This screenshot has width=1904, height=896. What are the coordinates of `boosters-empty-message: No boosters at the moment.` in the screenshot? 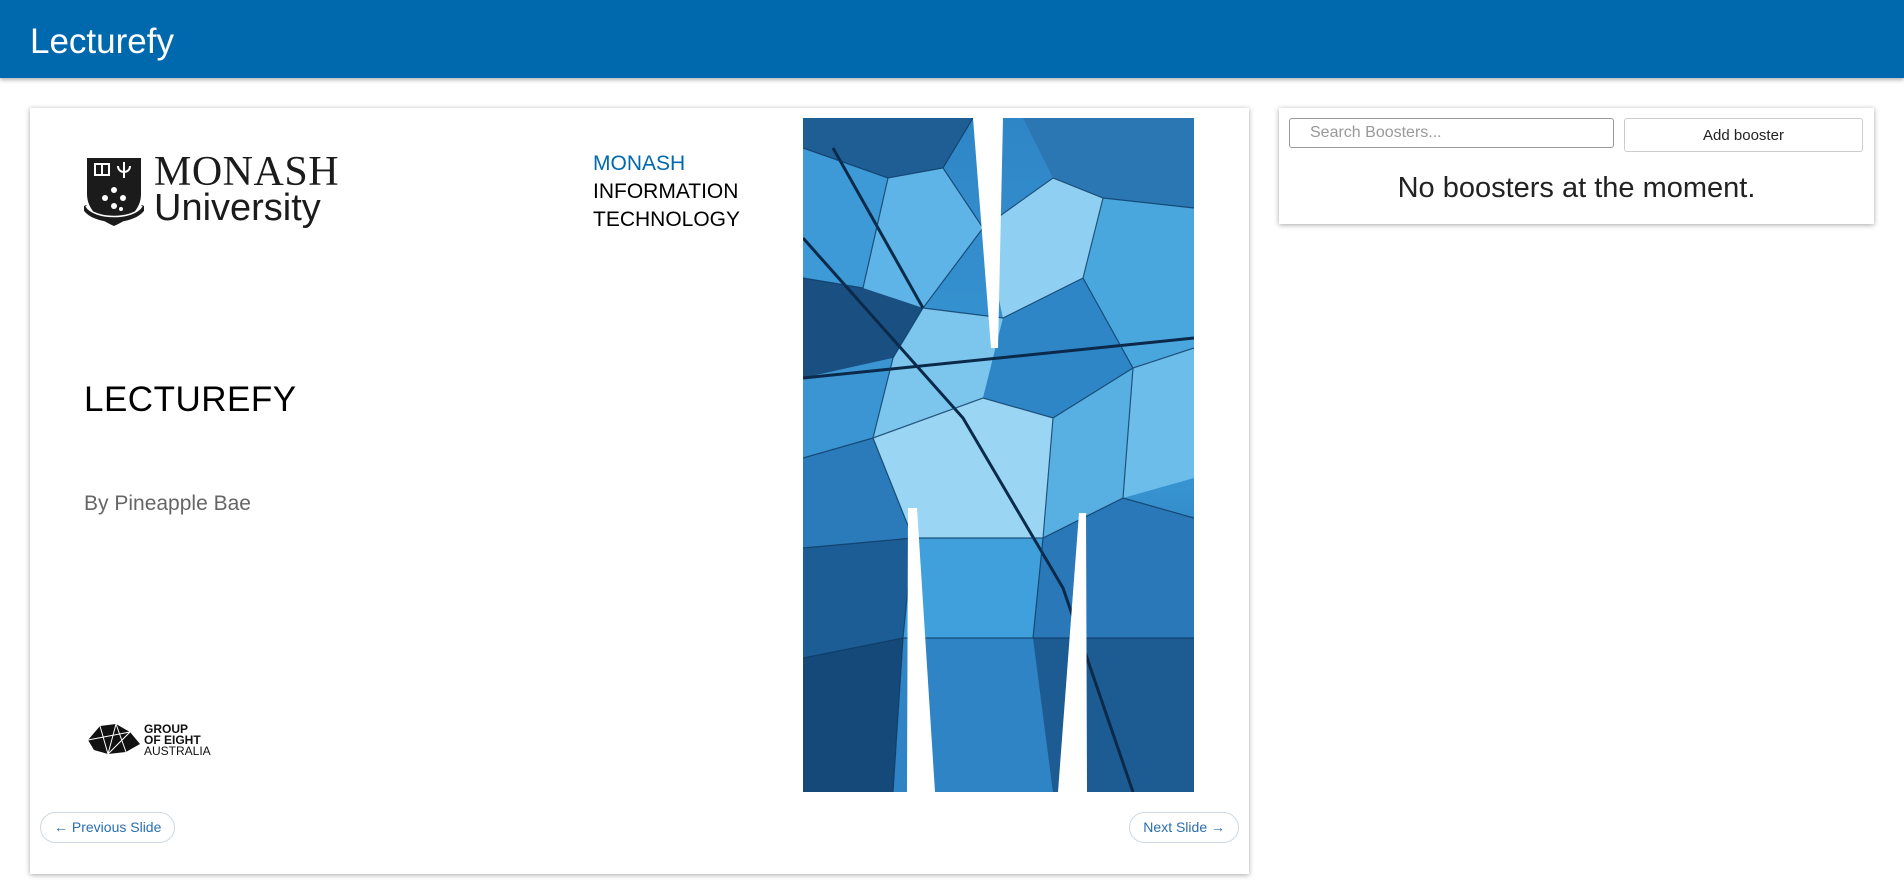 It's located at (1576, 188).